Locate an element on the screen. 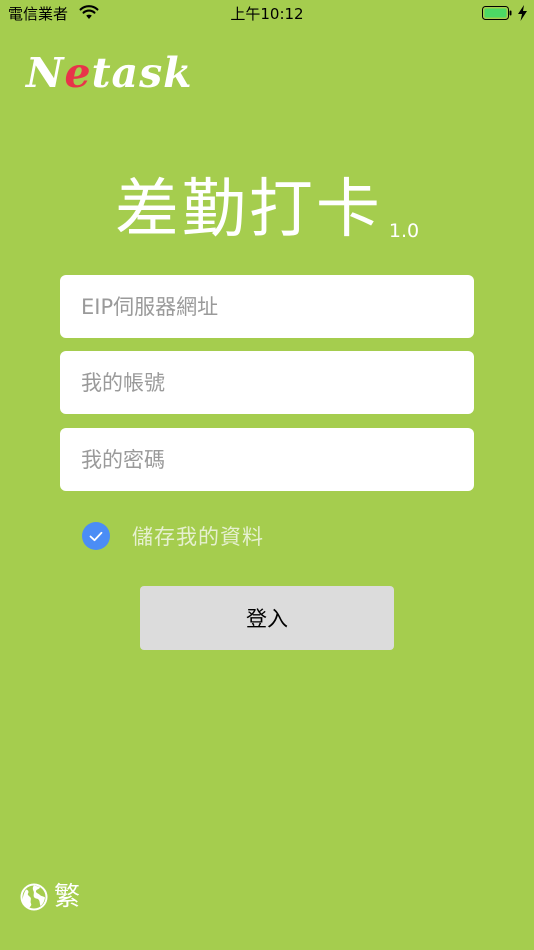  app-title-text: 差勤打卡 is located at coordinates (248, 210).